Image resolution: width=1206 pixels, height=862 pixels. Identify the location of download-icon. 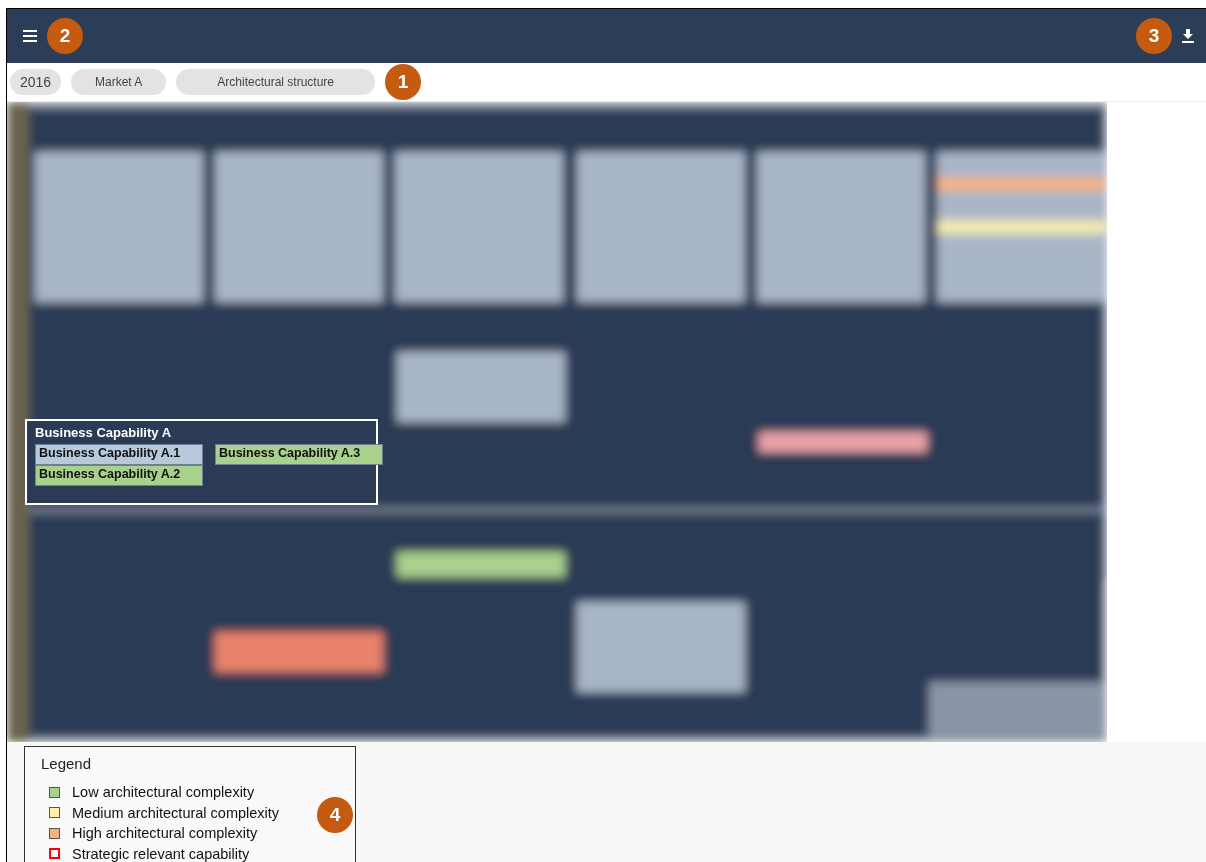
(1188, 36).